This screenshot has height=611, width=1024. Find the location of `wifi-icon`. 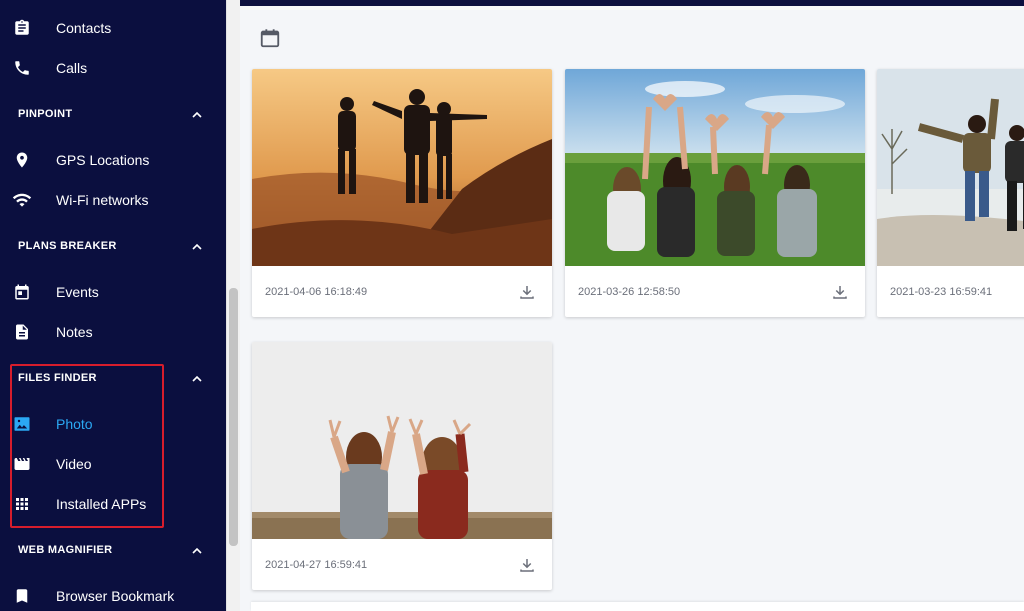

wifi-icon is located at coordinates (22, 200).